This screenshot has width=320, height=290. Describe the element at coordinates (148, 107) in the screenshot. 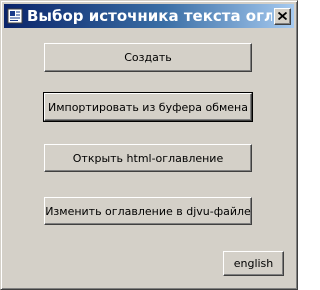

I see `import-clipboard-button: Импортировать из буфера обмена` at that location.